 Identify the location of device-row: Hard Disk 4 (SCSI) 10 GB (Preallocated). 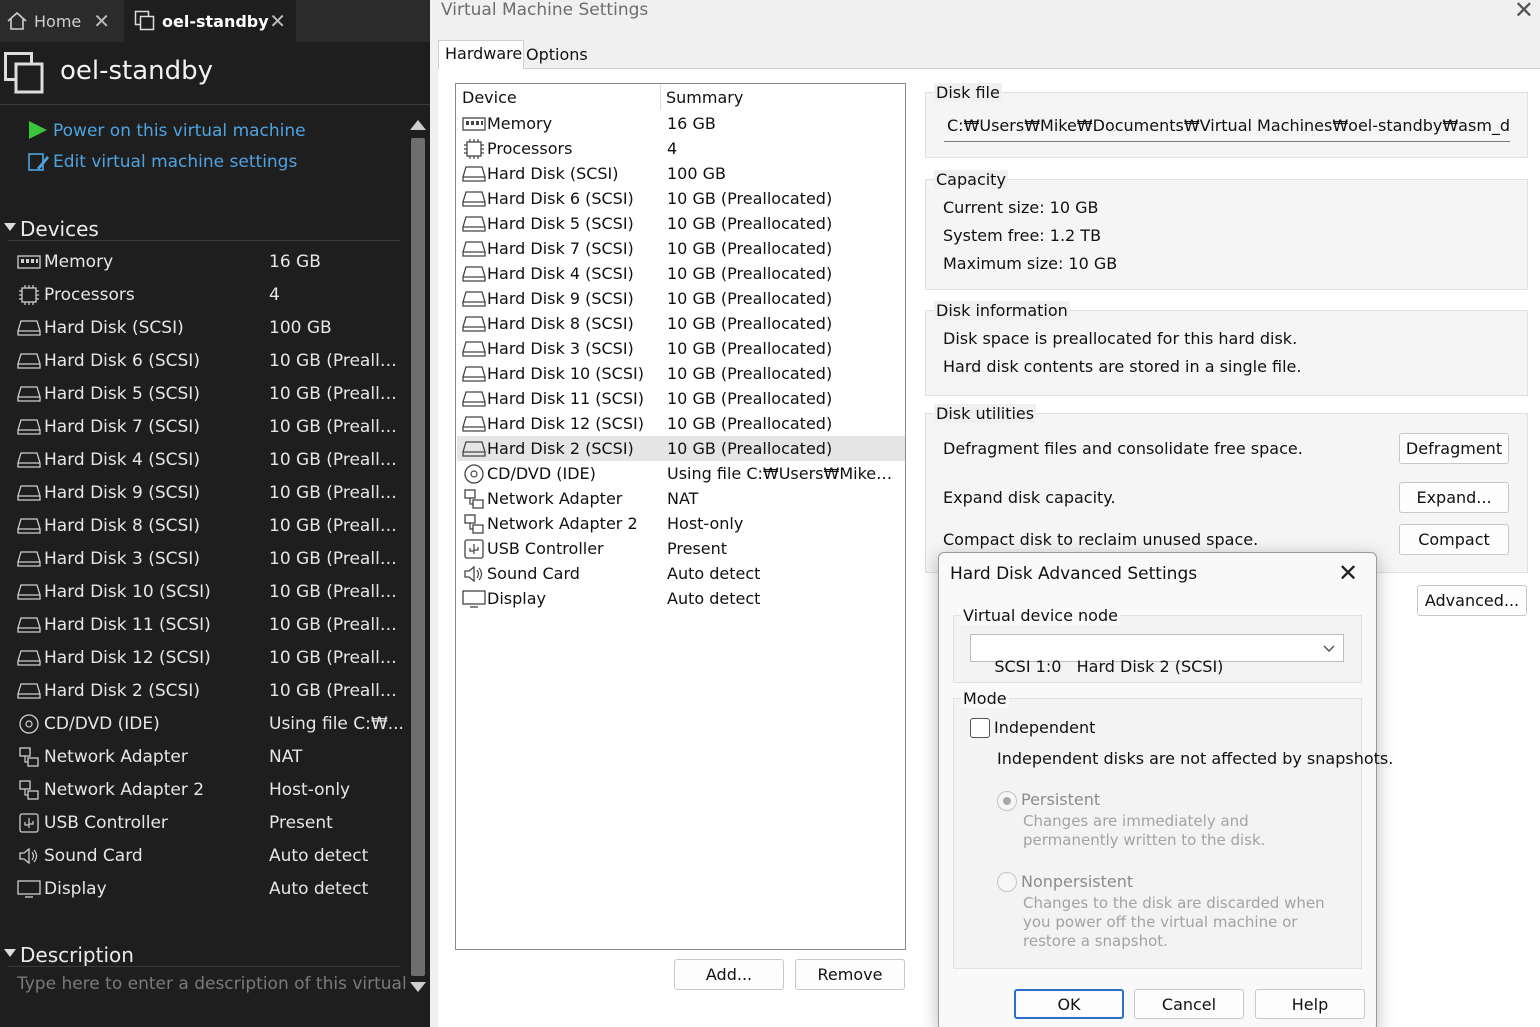
(681, 273).